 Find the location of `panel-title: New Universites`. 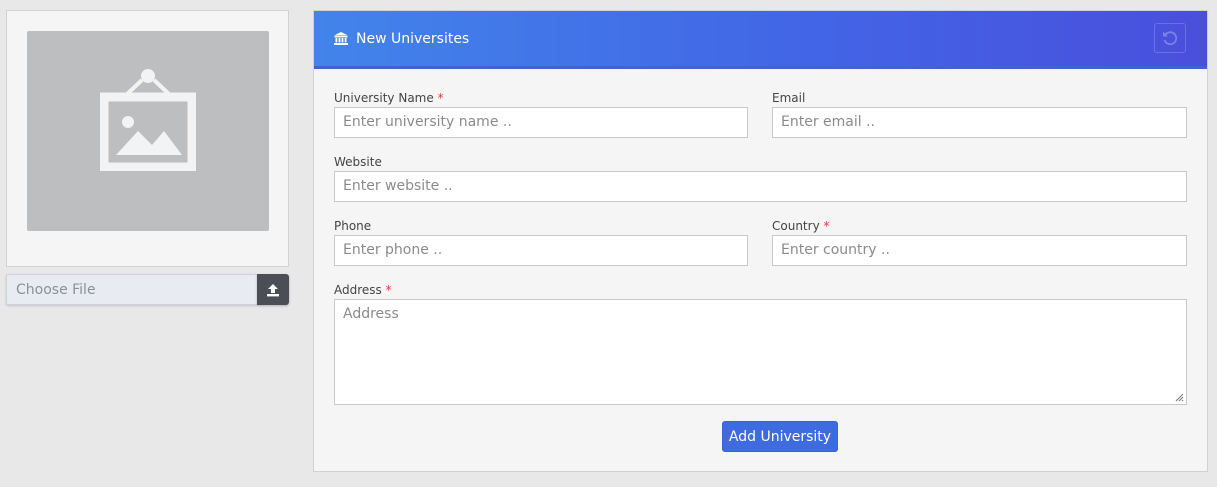

panel-title: New Universites is located at coordinates (413, 38).